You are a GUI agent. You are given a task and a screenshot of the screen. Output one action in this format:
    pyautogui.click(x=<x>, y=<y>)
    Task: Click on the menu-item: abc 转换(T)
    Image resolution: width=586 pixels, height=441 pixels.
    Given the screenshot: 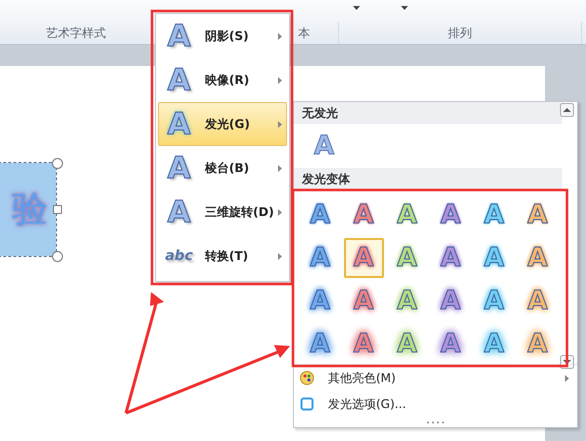 What is the action you would take?
    pyautogui.click(x=222, y=256)
    